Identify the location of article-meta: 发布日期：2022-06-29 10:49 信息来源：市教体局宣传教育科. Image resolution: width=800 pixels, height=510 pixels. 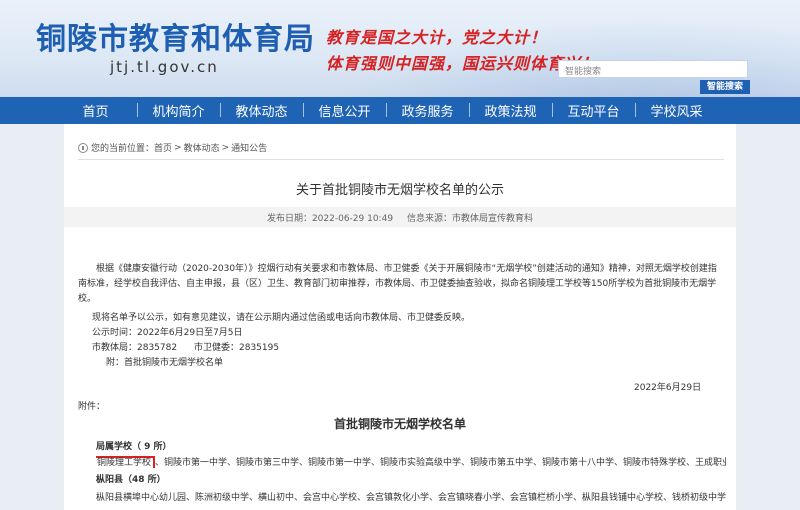
(400, 217).